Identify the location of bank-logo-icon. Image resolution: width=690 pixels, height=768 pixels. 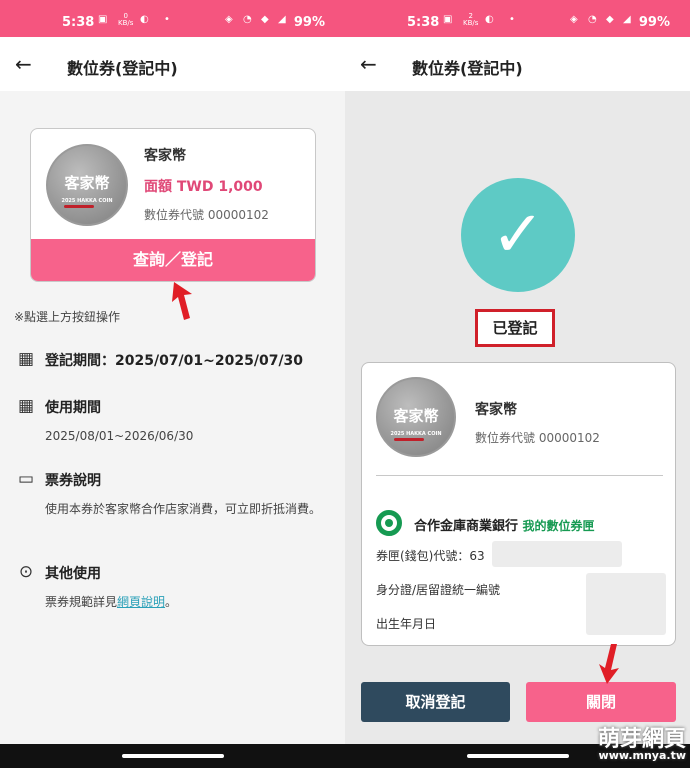
(389, 523).